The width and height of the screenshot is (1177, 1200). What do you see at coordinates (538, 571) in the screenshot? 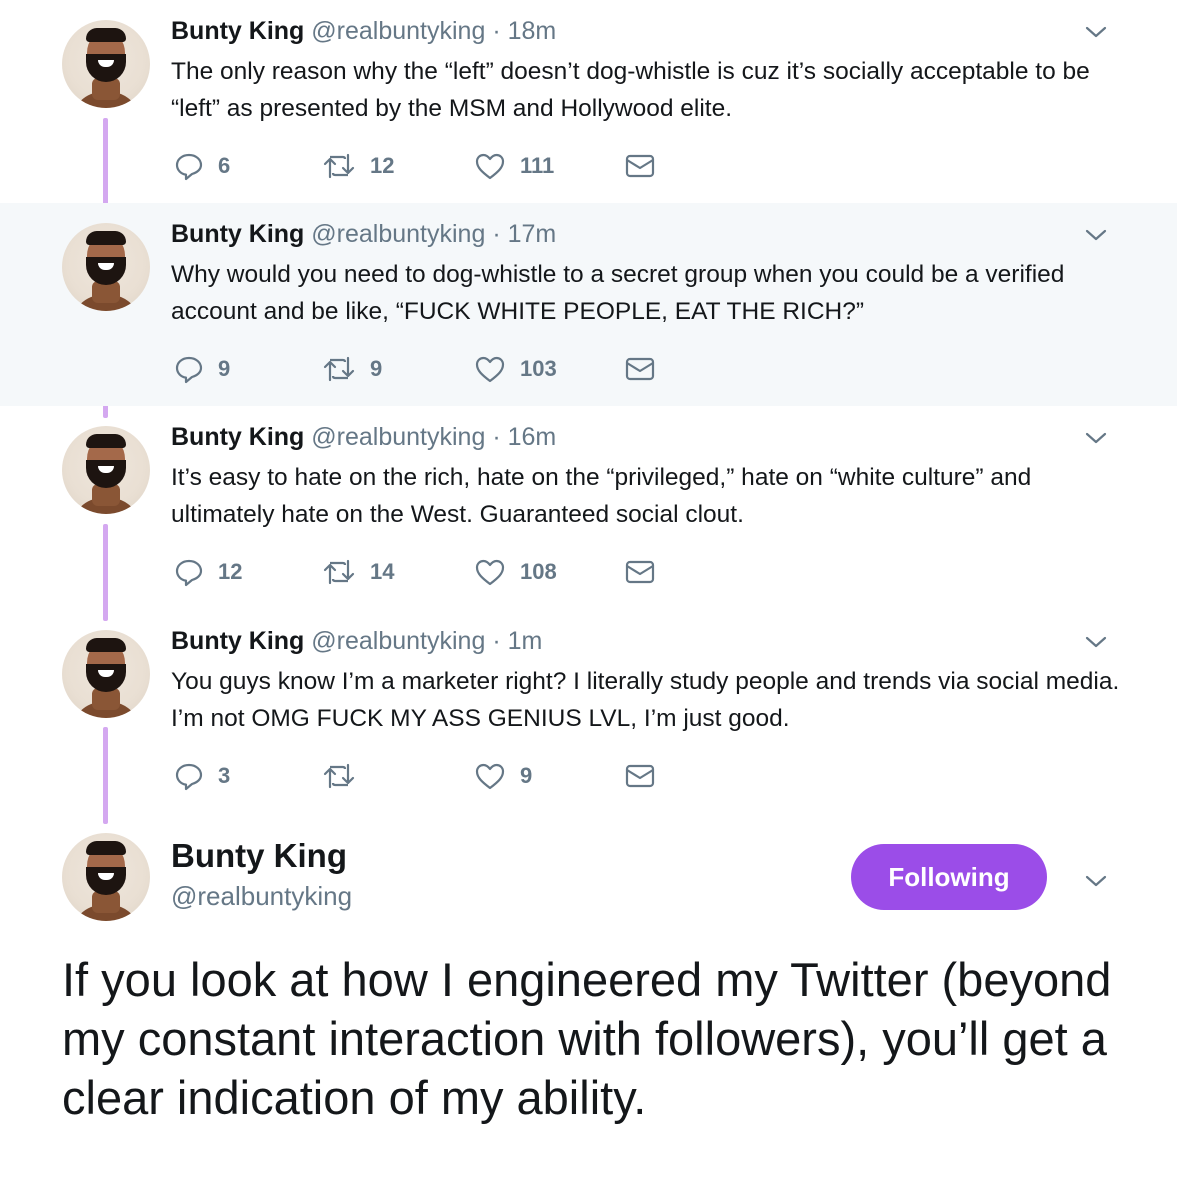
I see `like-count: 108` at bounding box center [538, 571].